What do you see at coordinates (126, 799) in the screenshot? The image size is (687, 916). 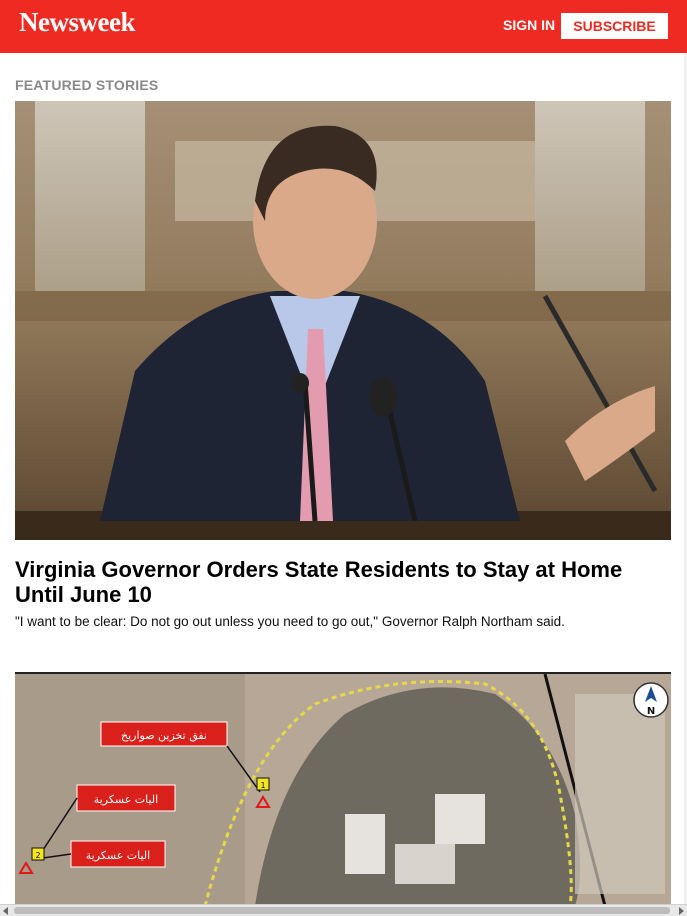 I see `map-label-2: اليات عسكرية` at bounding box center [126, 799].